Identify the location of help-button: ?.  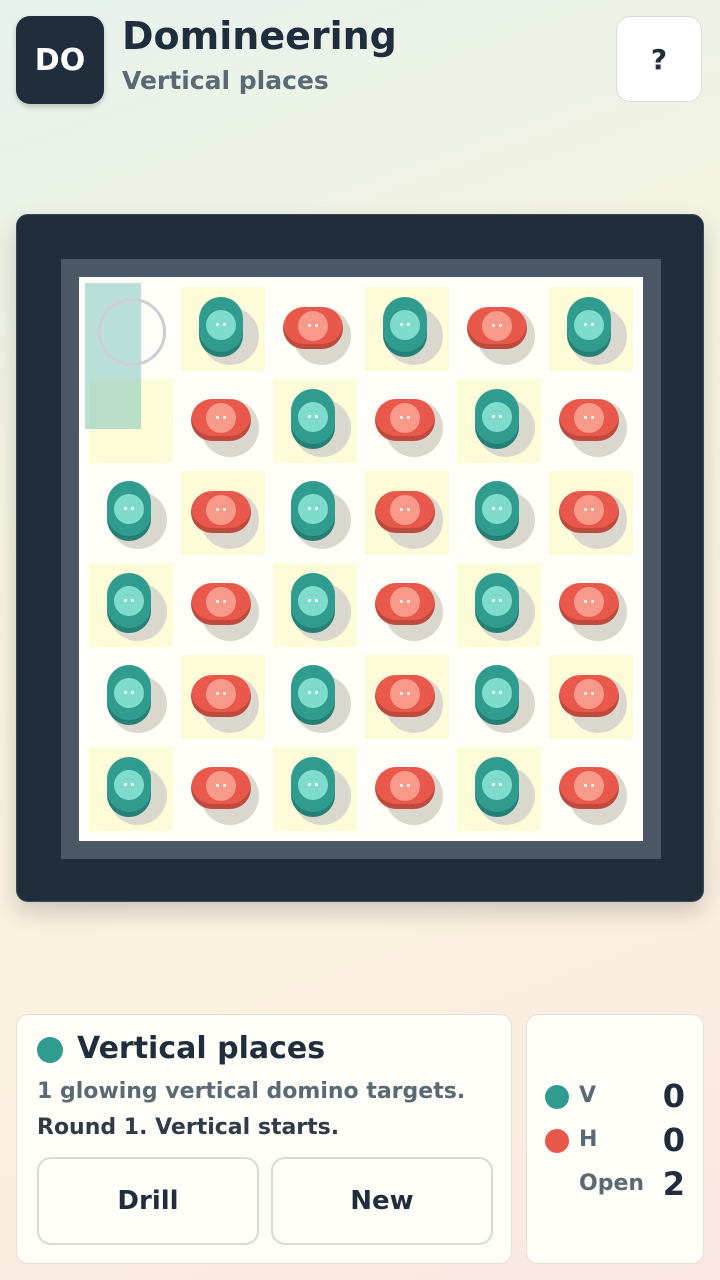
(659, 59).